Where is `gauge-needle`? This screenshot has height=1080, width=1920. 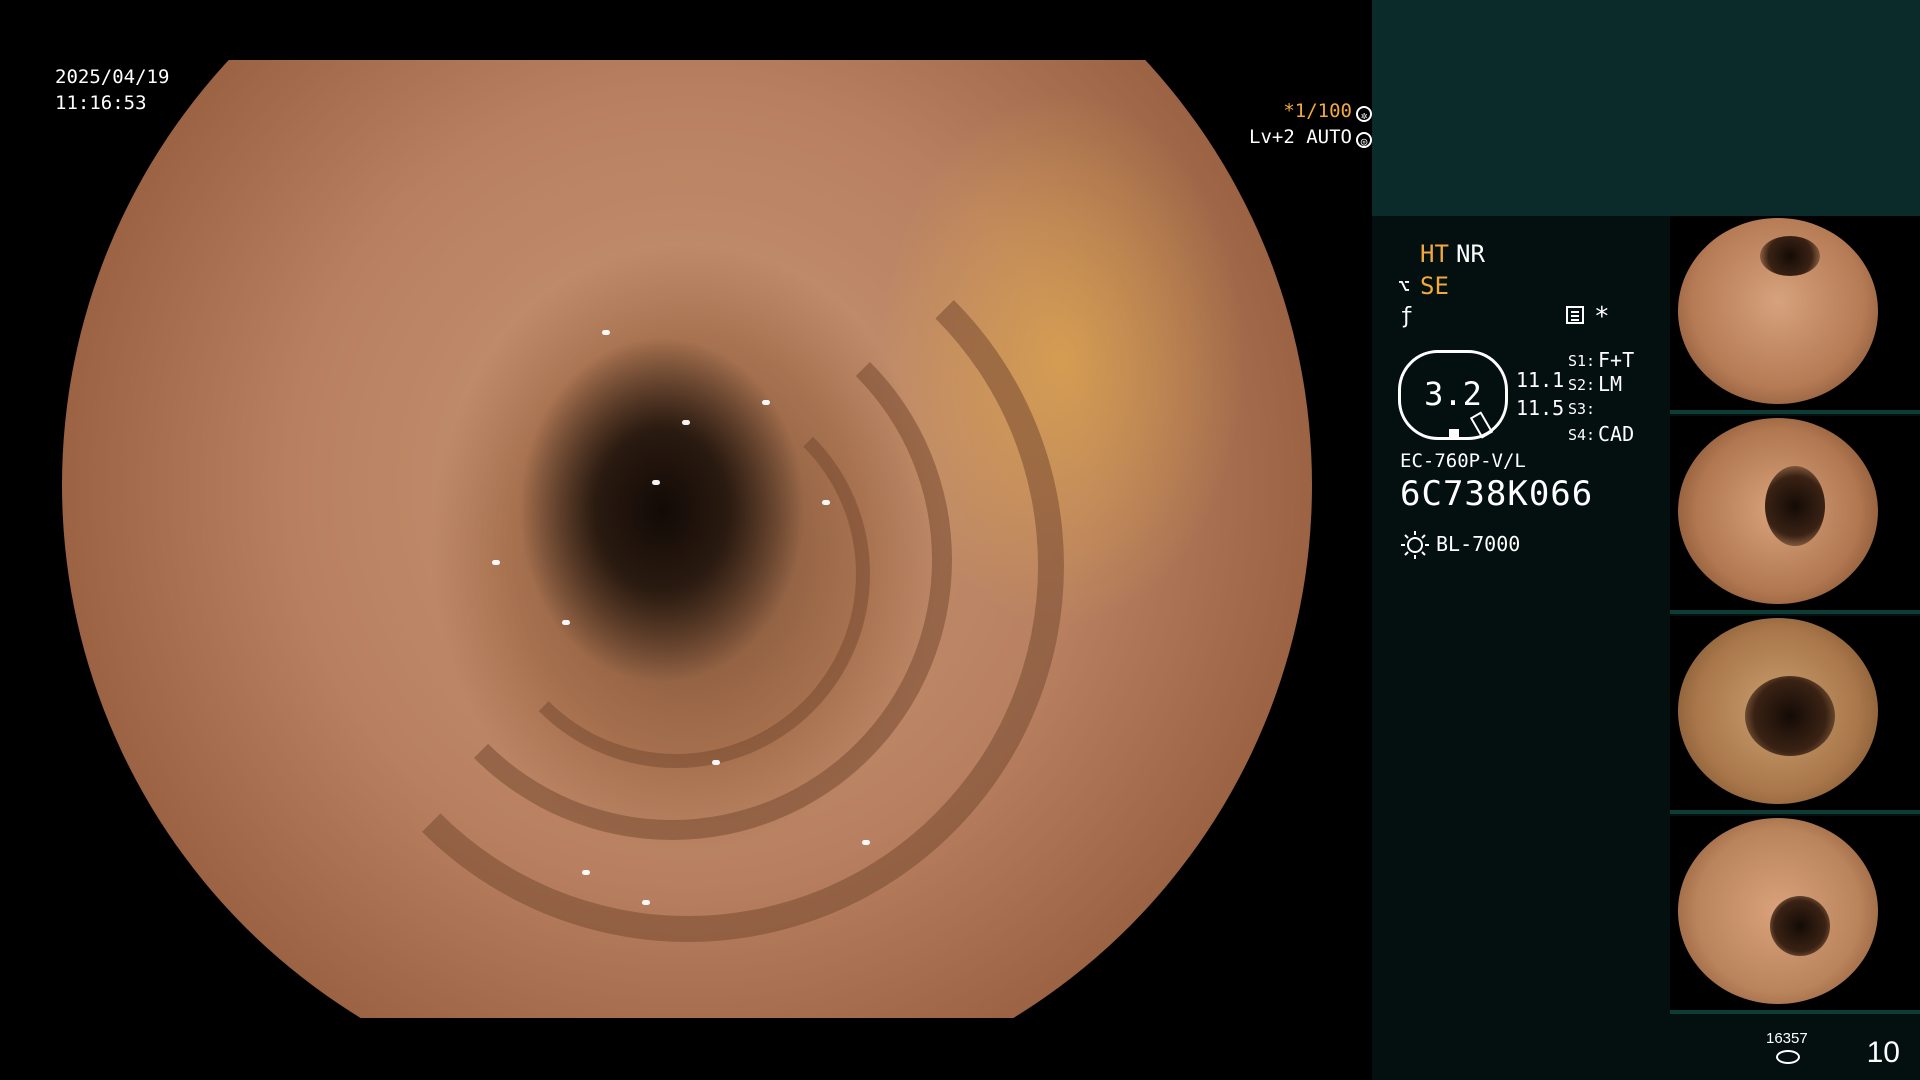
gauge-needle is located at coordinates (1481, 425).